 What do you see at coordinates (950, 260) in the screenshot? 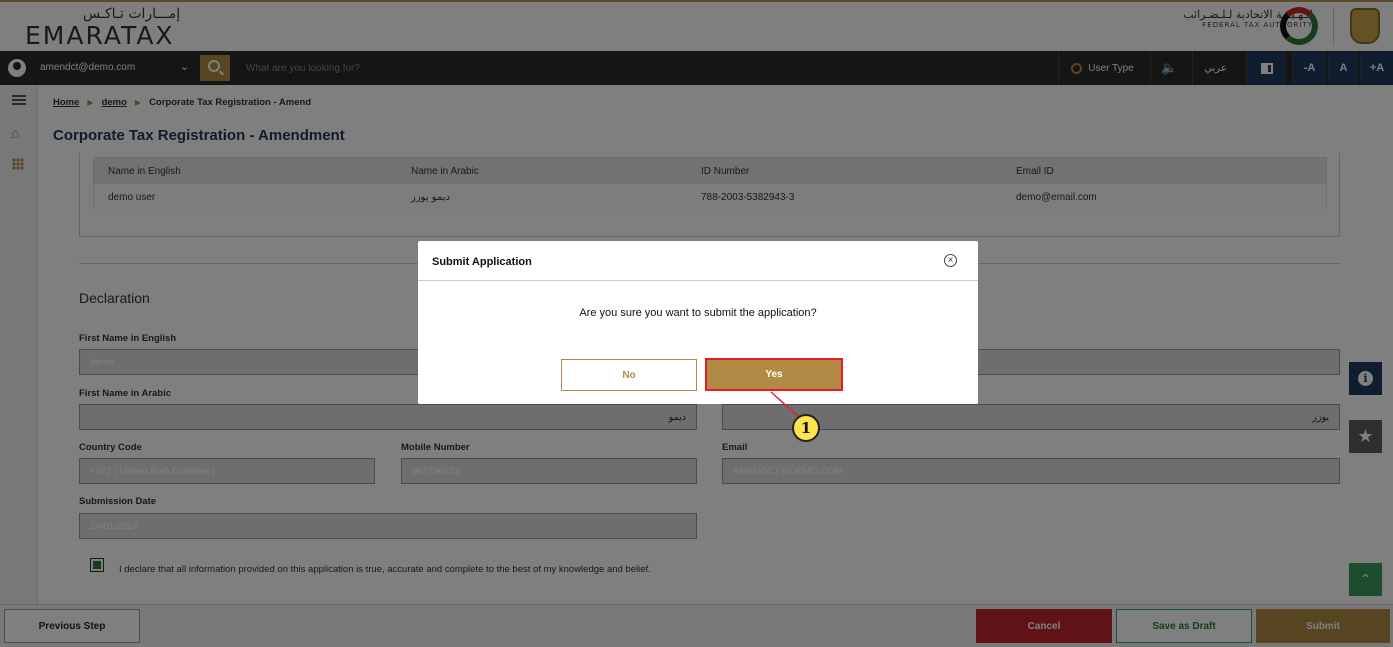
I see `close-icon: ×` at bounding box center [950, 260].